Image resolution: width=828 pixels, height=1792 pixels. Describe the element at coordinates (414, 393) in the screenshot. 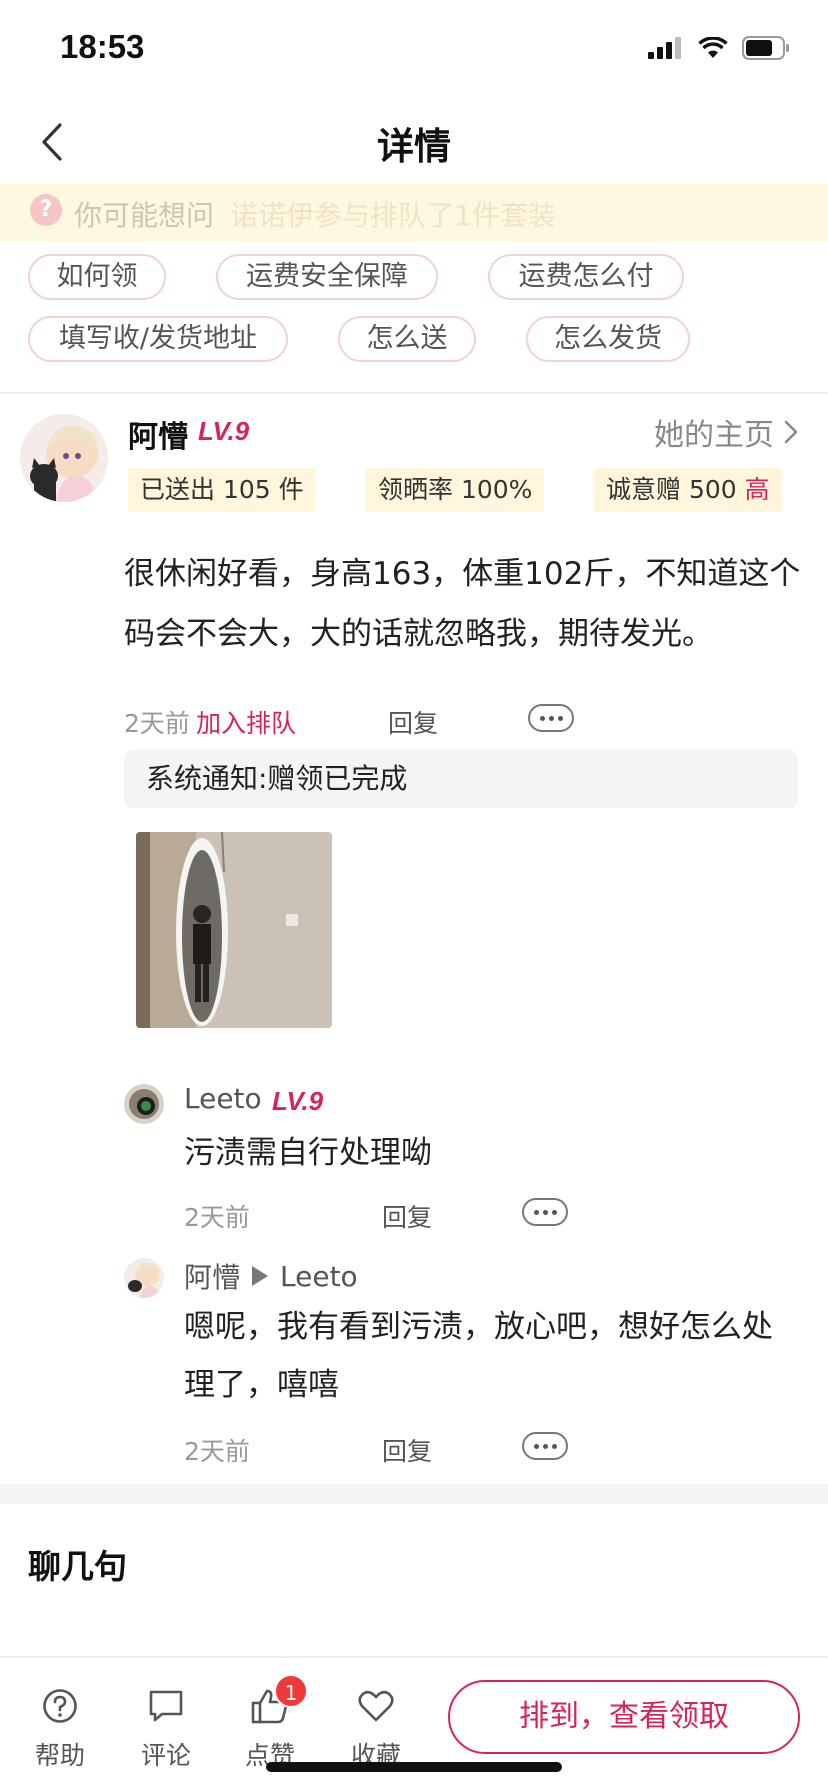

I see `divider` at that location.